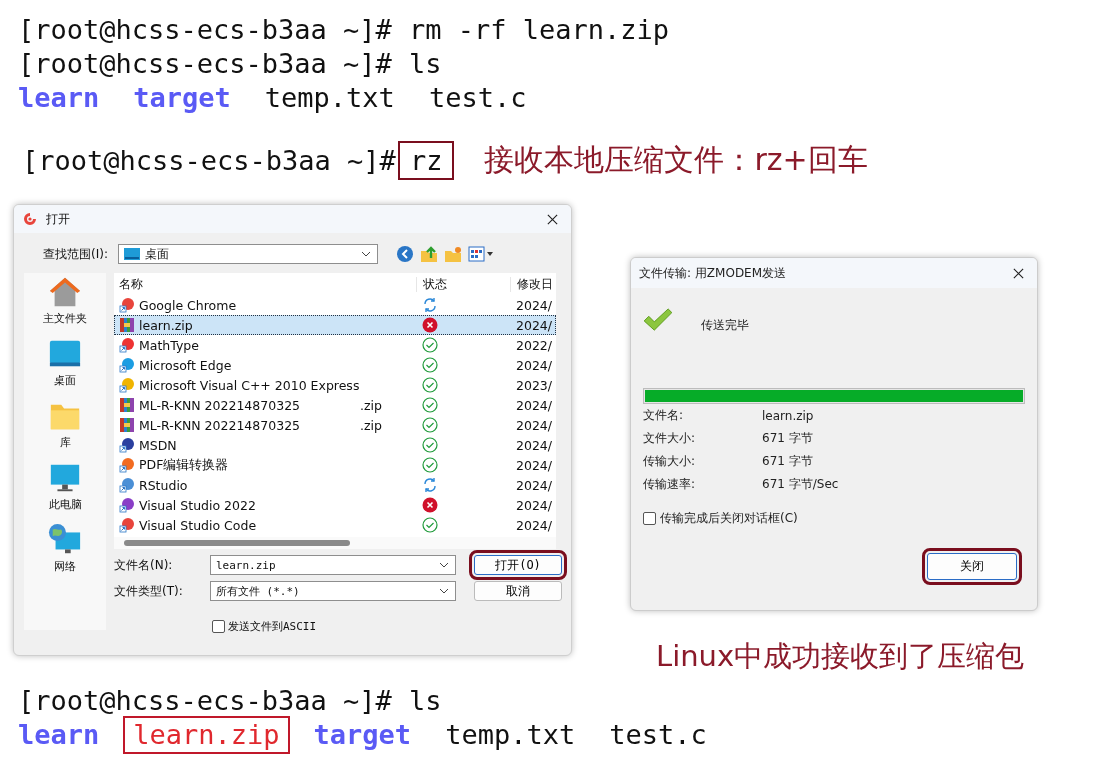 The width and height of the screenshot is (1106, 781). What do you see at coordinates (184, 465) in the screenshot?
I see `file-name: PDF编辑转换器` at bounding box center [184, 465].